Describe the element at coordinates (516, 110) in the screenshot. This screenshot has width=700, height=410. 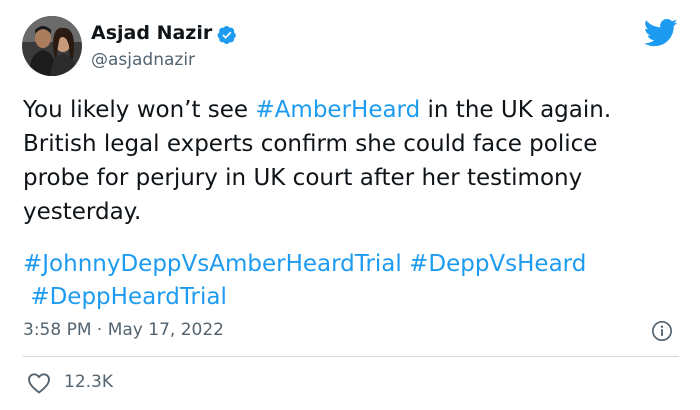
I see `tweet-text-segment: in the UK again.` at that location.